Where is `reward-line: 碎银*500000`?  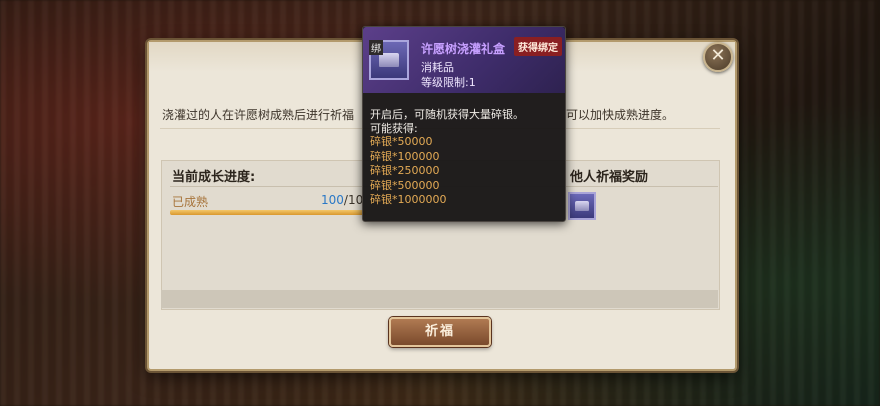
reward-line: 碎银*500000 is located at coordinates (405, 185).